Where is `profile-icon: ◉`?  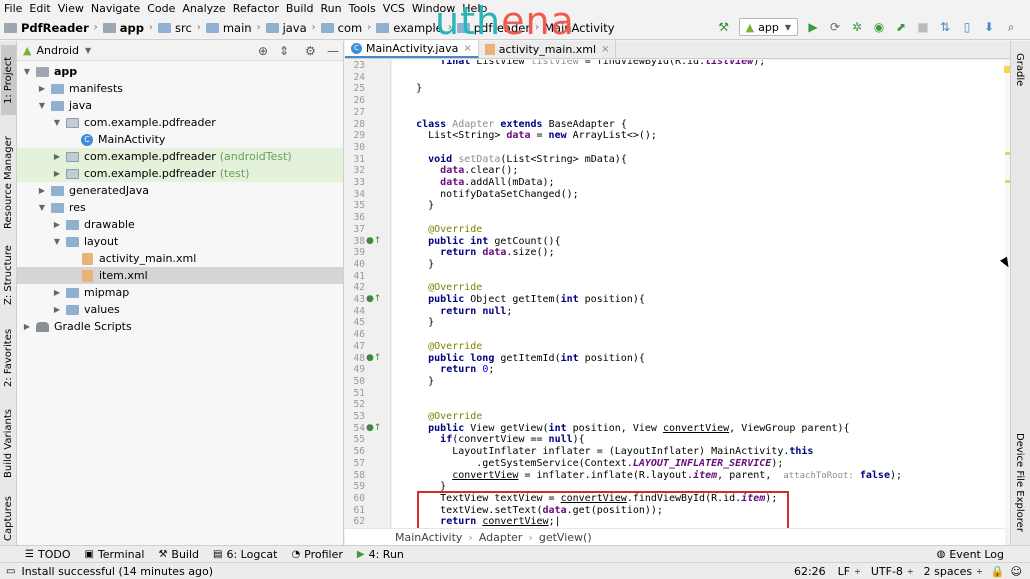 profile-icon: ◉ is located at coordinates (879, 27).